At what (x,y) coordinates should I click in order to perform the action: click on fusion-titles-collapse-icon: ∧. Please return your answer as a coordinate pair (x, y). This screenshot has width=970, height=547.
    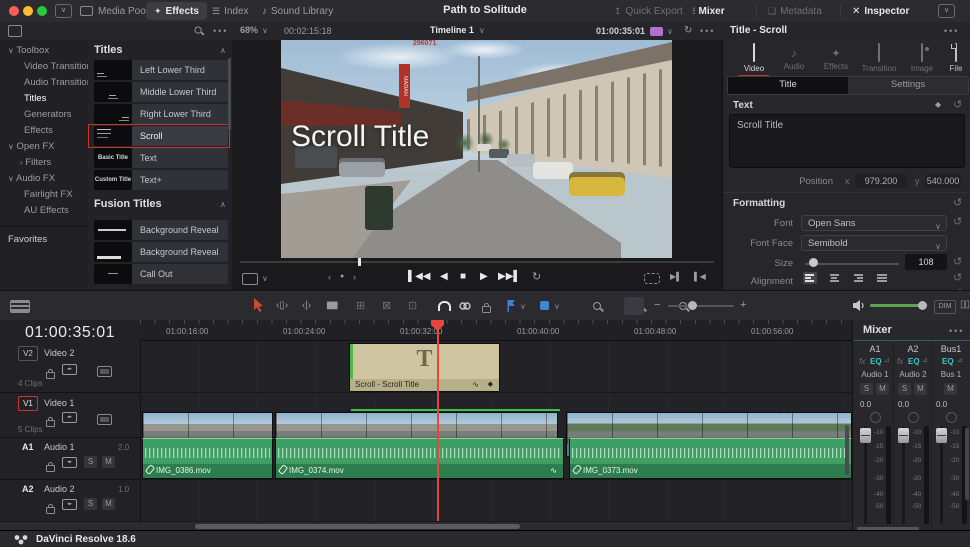
    Looking at the image, I should click on (223, 204).